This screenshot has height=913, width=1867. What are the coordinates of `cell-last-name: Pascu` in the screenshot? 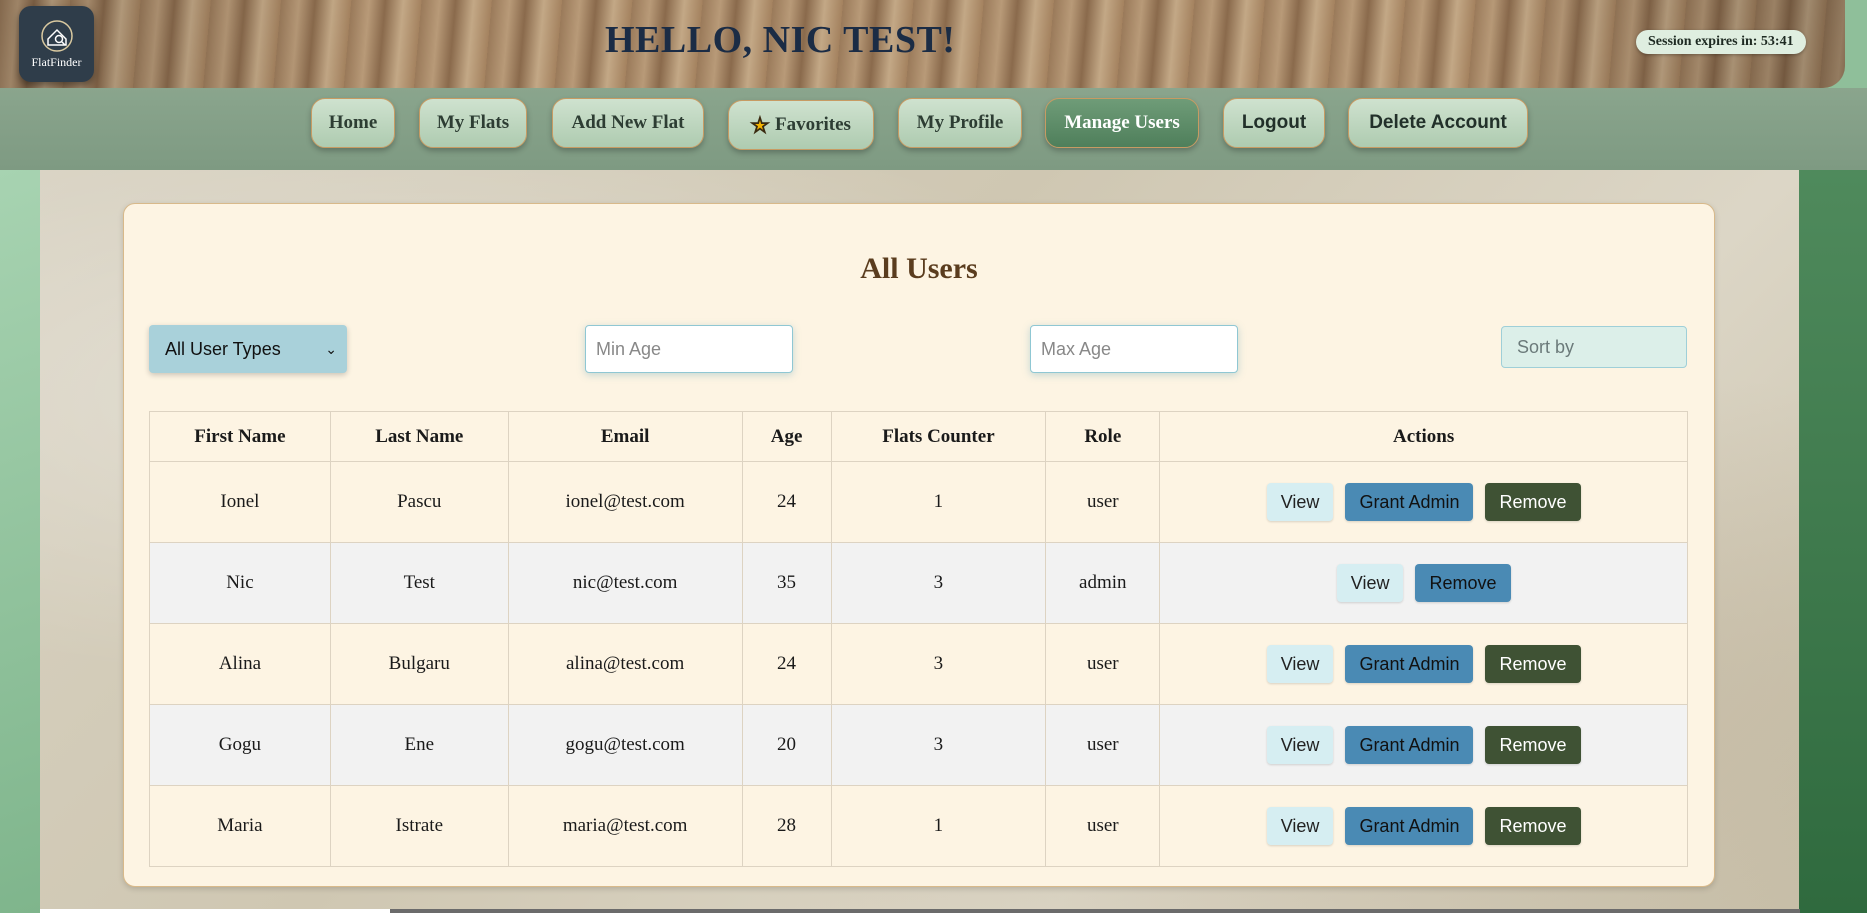 It's located at (419, 502).